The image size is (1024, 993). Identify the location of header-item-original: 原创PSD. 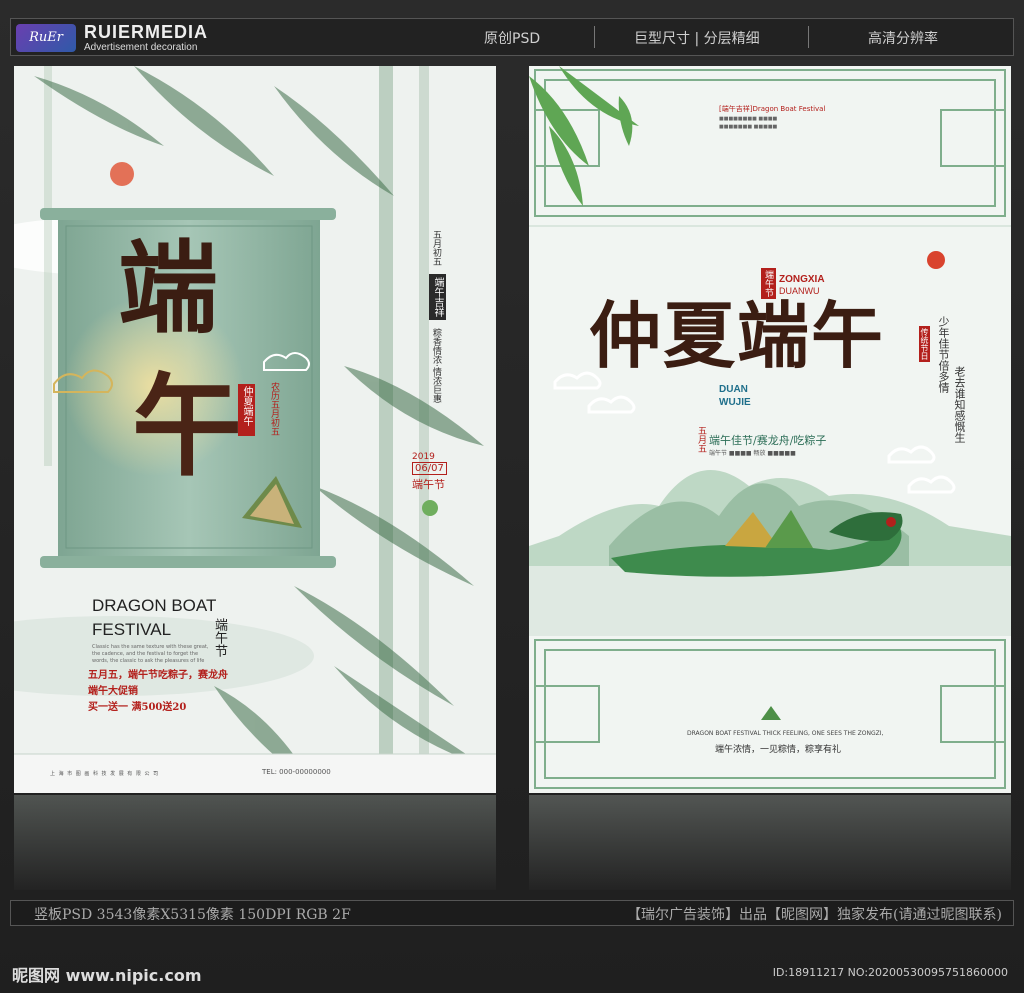
(512, 39).